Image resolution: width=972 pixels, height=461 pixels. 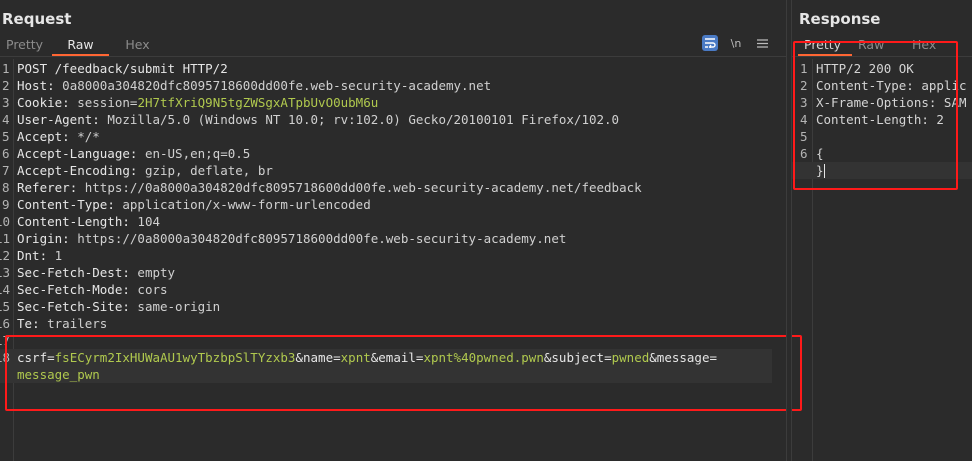 I want to click on response-line: 2 Content-Type: applic, so click(x=882, y=85).